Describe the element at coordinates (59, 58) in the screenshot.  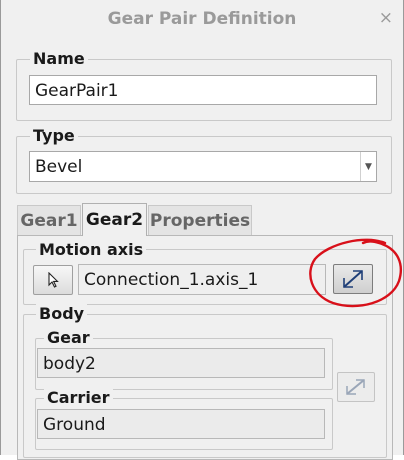
I see `name-label: Name` at that location.